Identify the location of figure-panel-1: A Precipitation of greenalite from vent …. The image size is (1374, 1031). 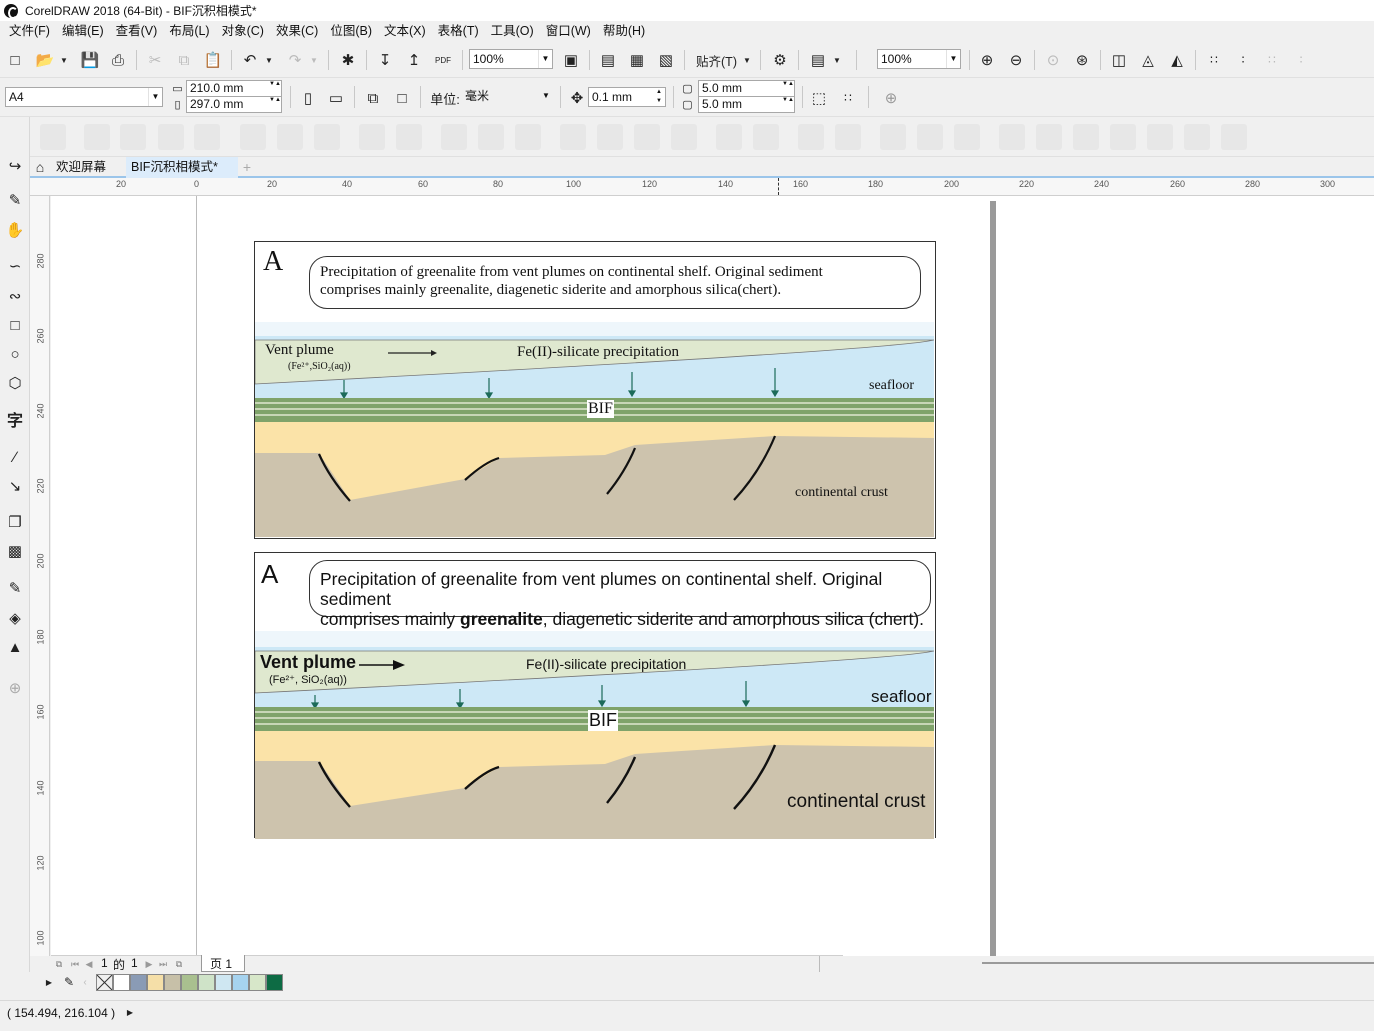
(595, 390).